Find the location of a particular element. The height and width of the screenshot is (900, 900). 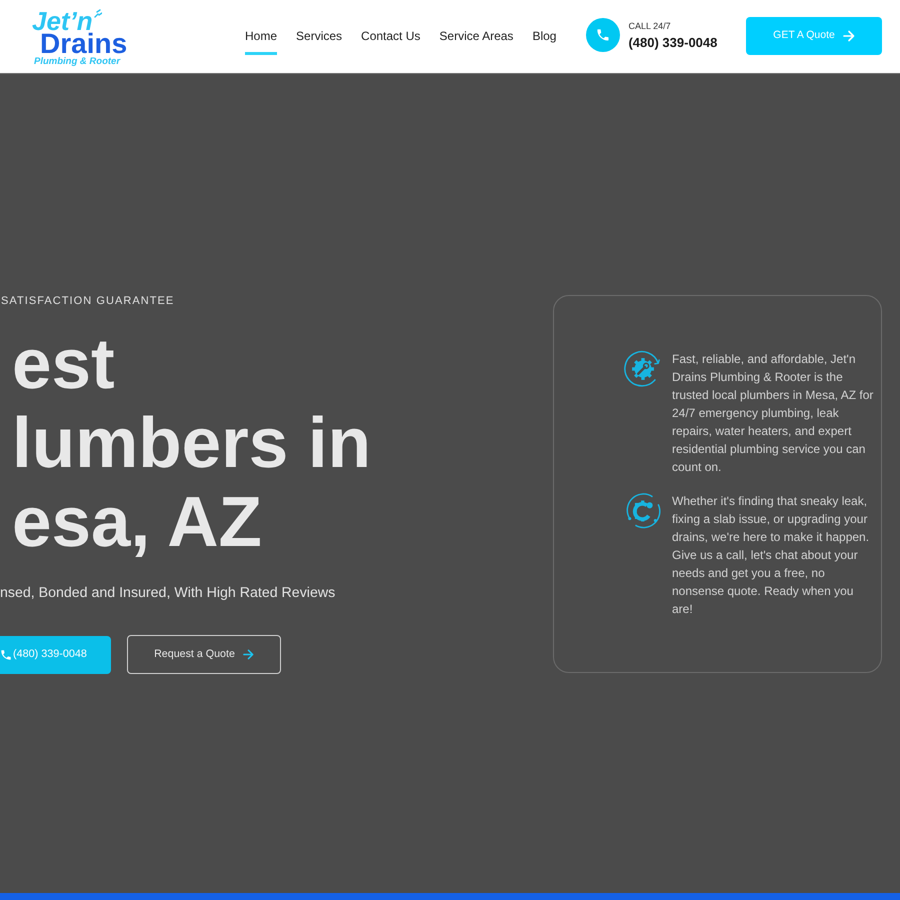

logo-wordmark: Drains is located at coordinates (84, 44).